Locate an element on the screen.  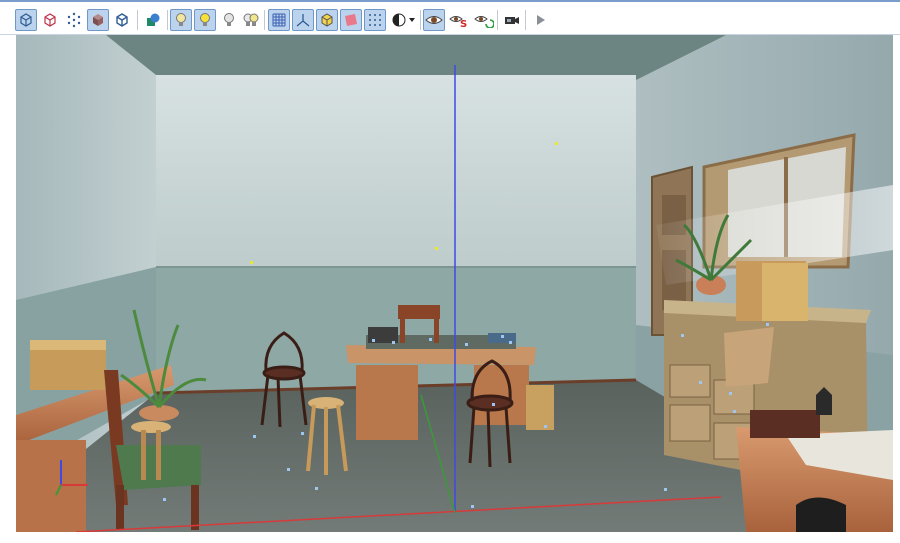
play-icon is located at coordinates (541, 20).